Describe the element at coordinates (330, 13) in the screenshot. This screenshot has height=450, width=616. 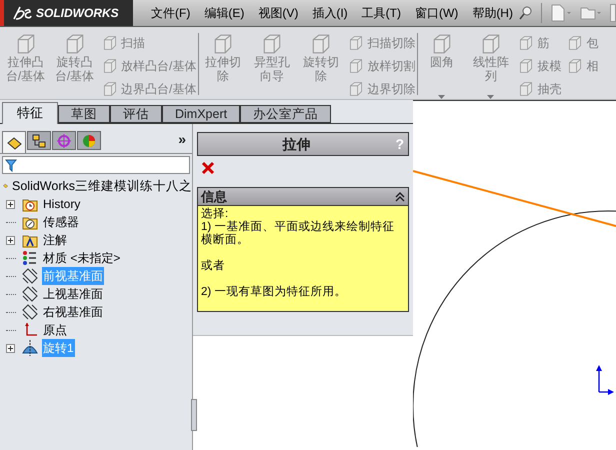
I see `menu-item: 插入(I)` at that location.